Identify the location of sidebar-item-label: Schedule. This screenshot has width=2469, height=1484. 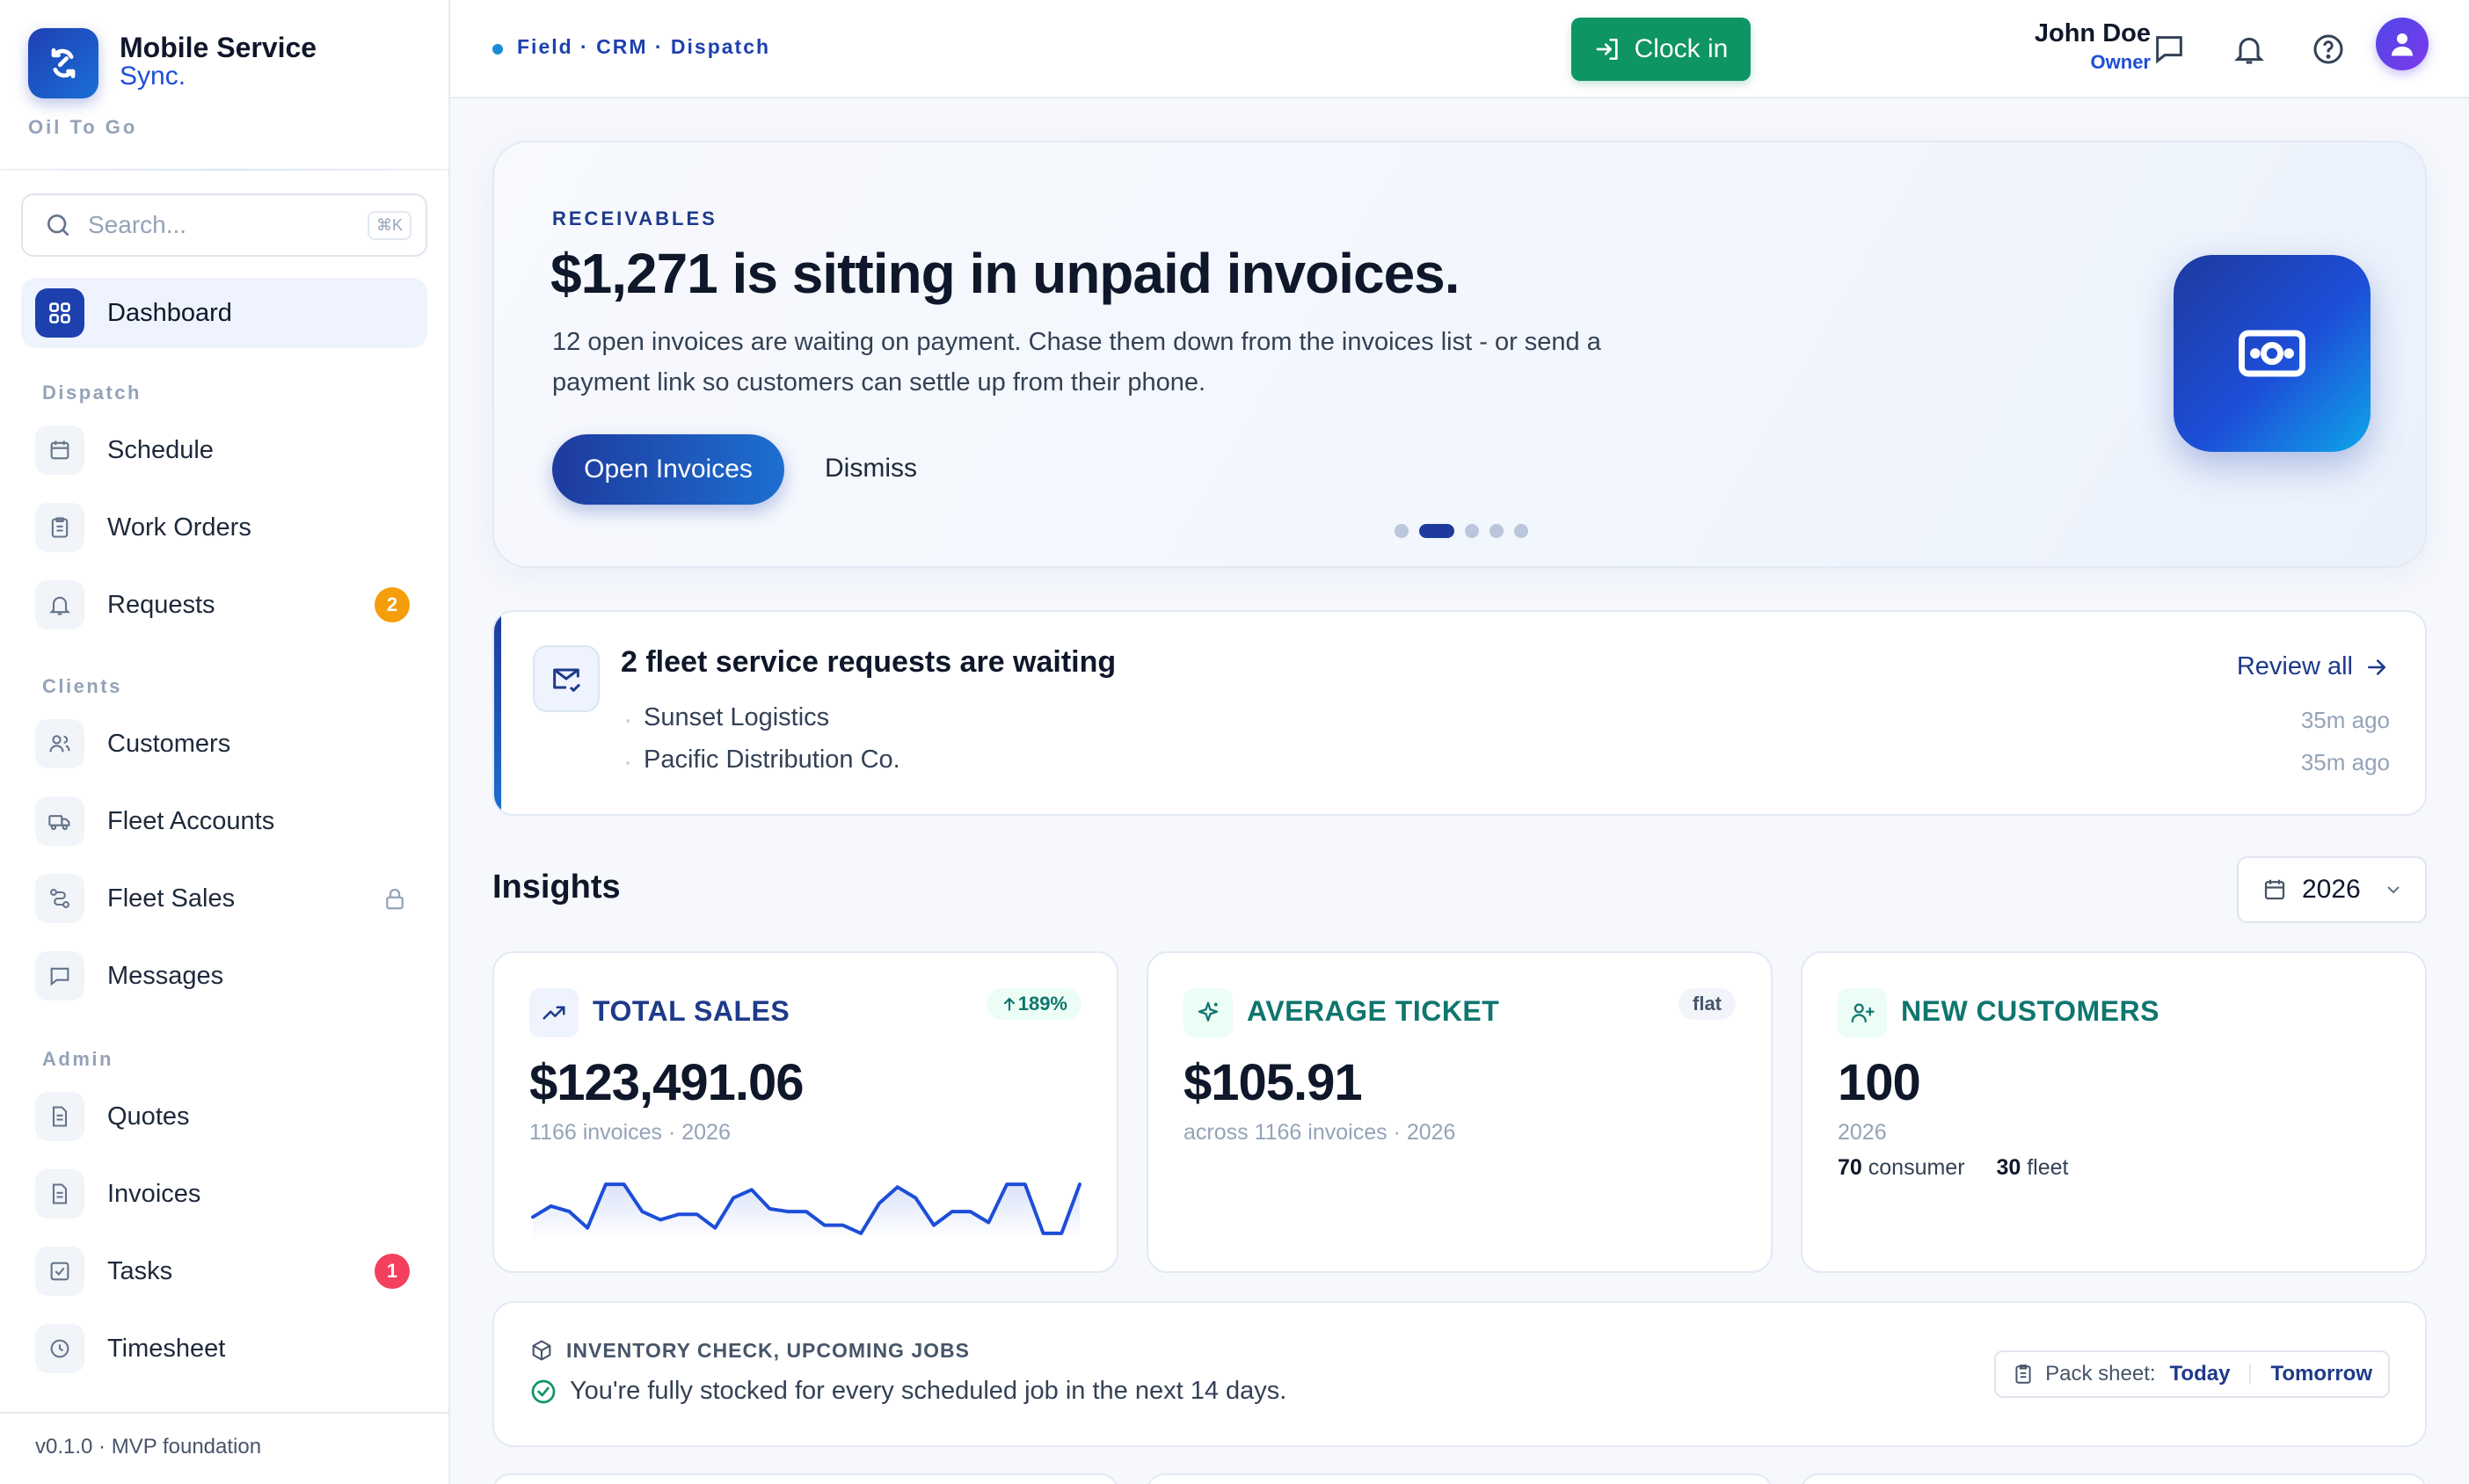
(160, 449).